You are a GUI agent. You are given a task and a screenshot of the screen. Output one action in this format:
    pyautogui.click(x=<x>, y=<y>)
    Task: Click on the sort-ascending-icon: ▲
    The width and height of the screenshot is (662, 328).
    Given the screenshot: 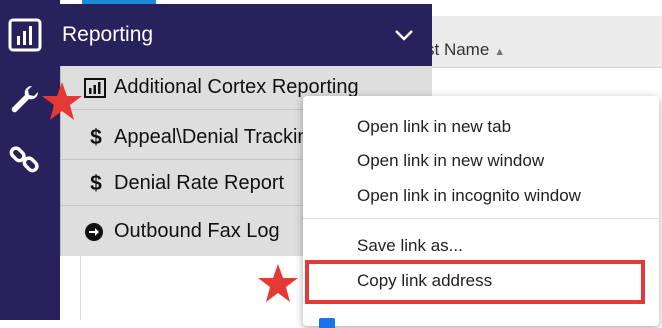 What is the action you would take?
    pyautogui.click(x=500, y=52)
    